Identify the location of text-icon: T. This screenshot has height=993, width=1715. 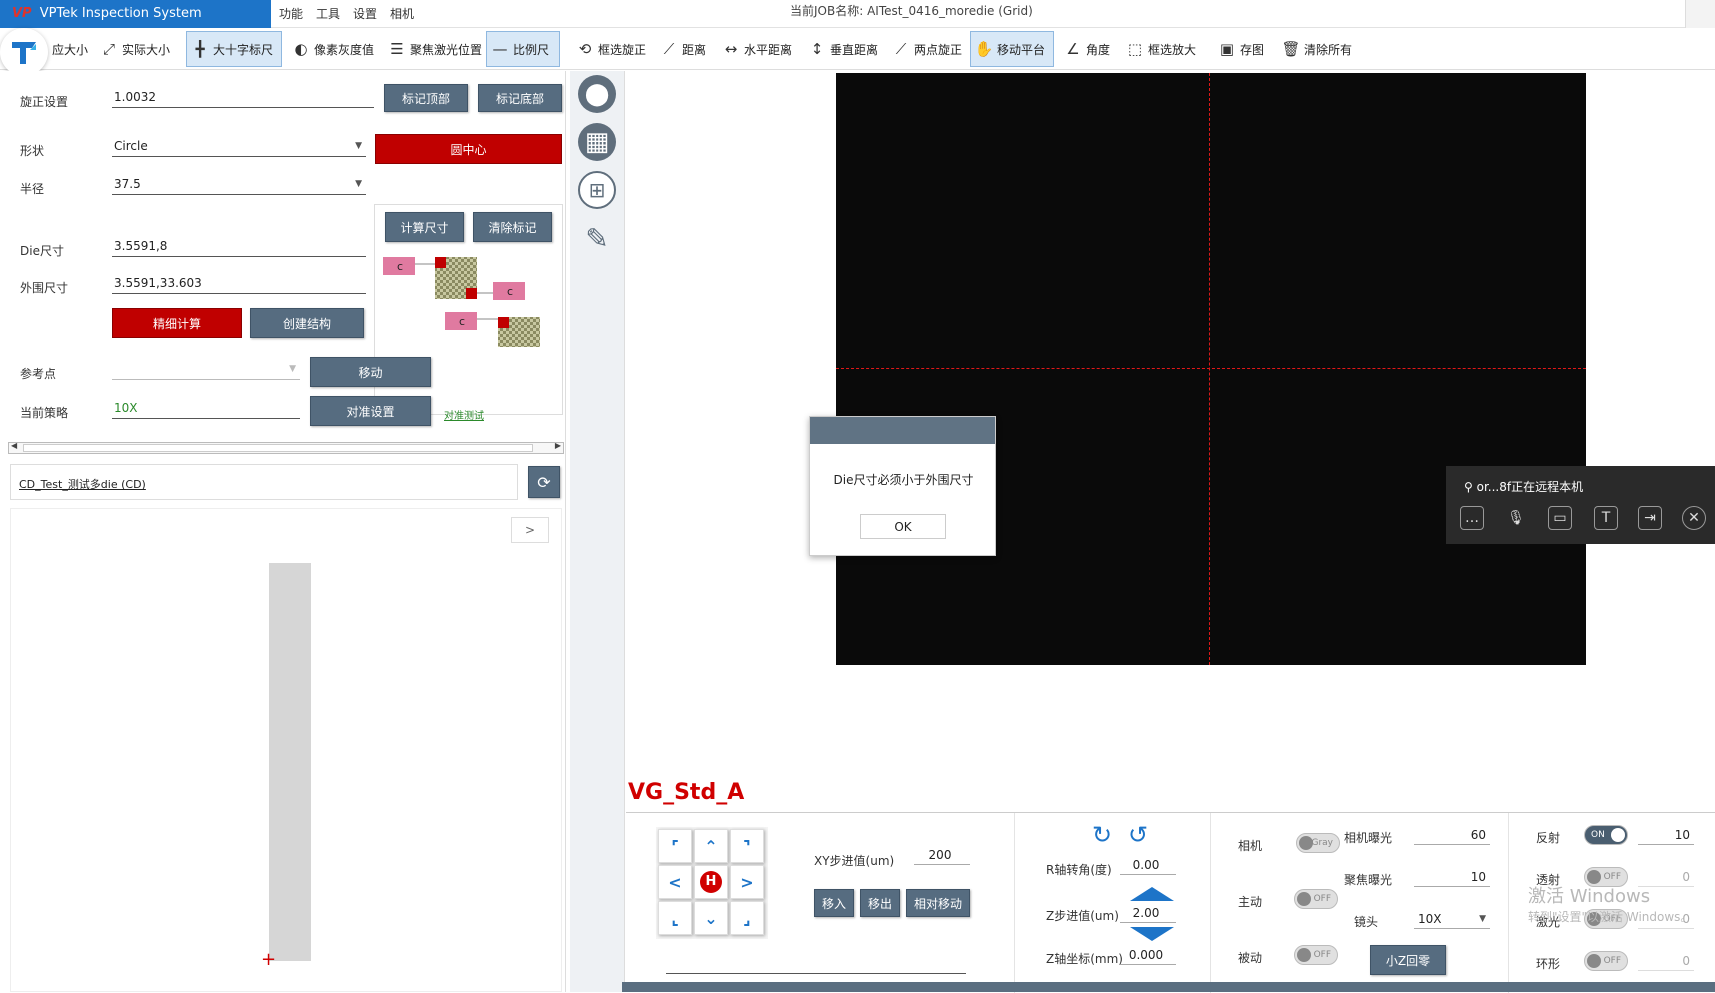
(1606, 518).